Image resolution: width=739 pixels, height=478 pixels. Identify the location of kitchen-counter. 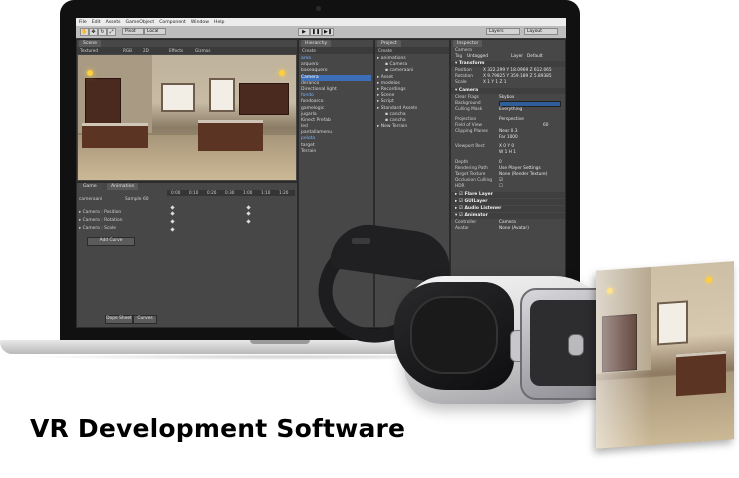
(115, 135).